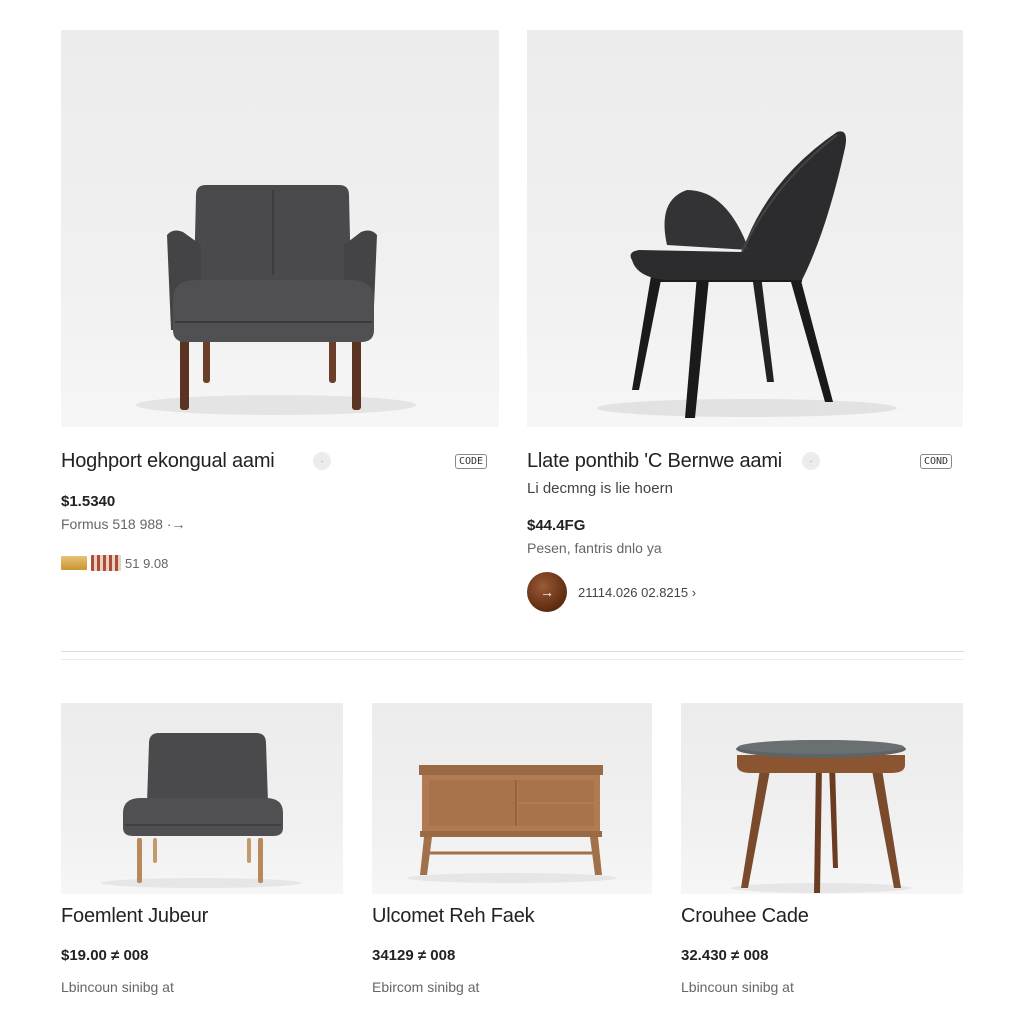  What do you see at coordinates (123, 524) in the screenshot?
I see `product-meta: Formus 518 988 ·→` at bounding box center [123, 524].